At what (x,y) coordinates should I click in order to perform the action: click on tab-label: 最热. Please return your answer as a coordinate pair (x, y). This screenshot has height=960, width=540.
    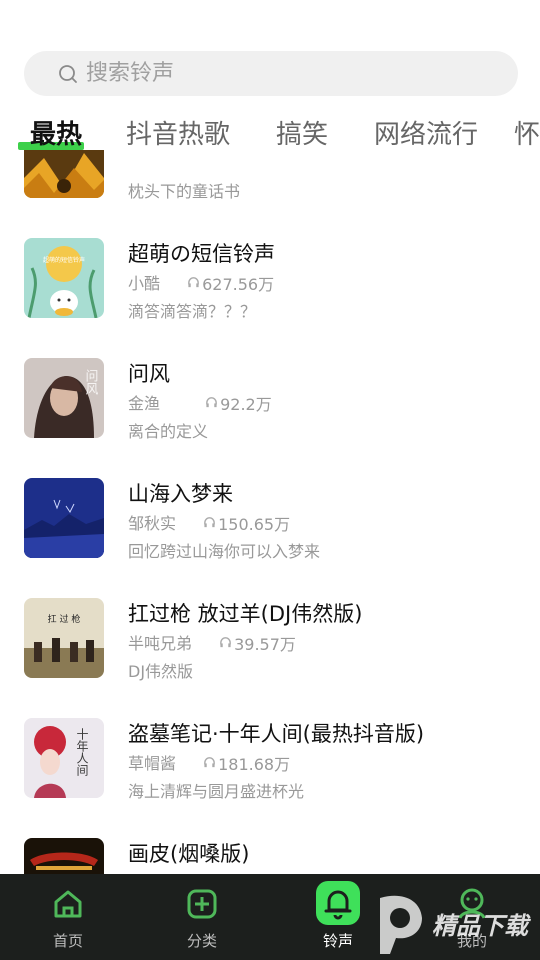
    Looking at the image, I should click on (56, 134).